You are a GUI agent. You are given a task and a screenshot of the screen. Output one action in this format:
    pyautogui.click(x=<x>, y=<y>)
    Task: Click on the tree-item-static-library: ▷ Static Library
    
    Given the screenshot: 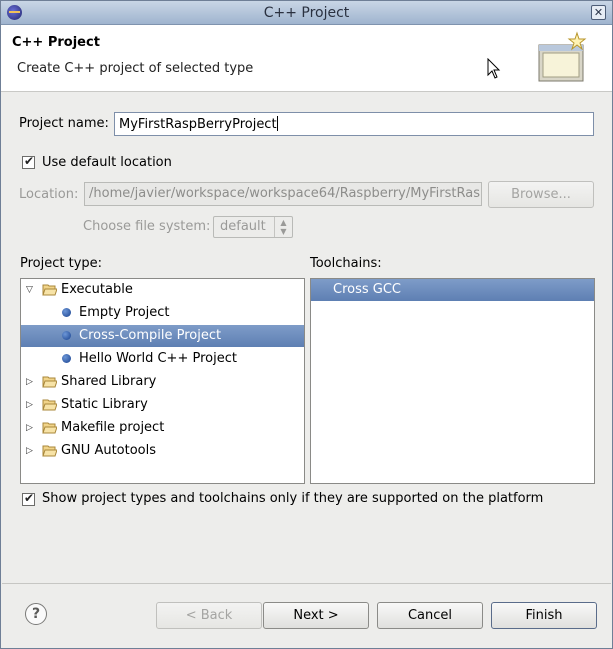 What is the action you would take?
    pyautogui.click(x=162, y=405)
    